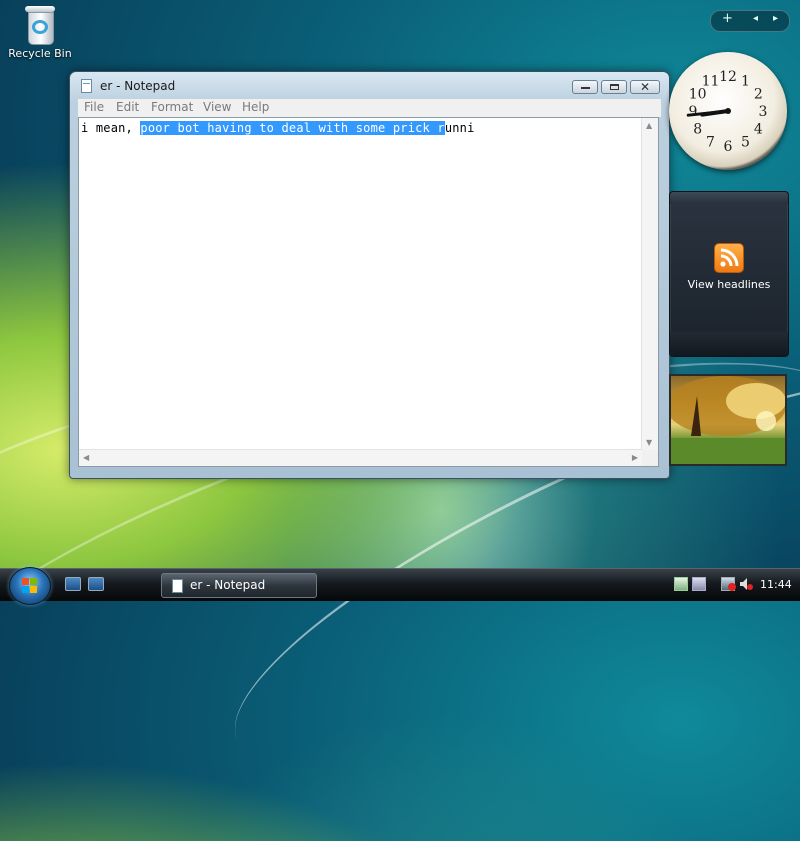 The height and width of the screenshot is (841, 800). I want to click on taskbar-button-label: er - Notepad, so click(228, 585).